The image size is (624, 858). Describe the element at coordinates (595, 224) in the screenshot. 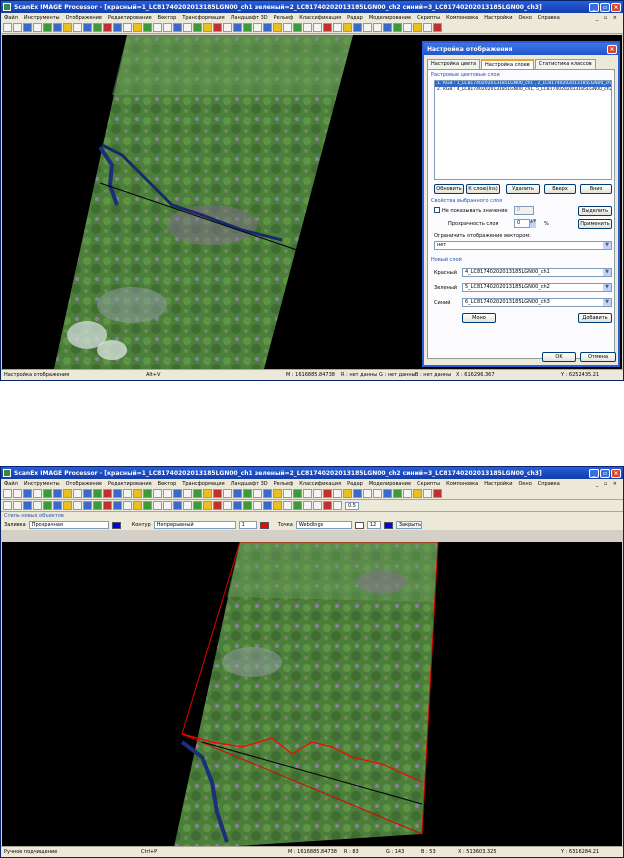

I see `apply-button: Применить` at that location.